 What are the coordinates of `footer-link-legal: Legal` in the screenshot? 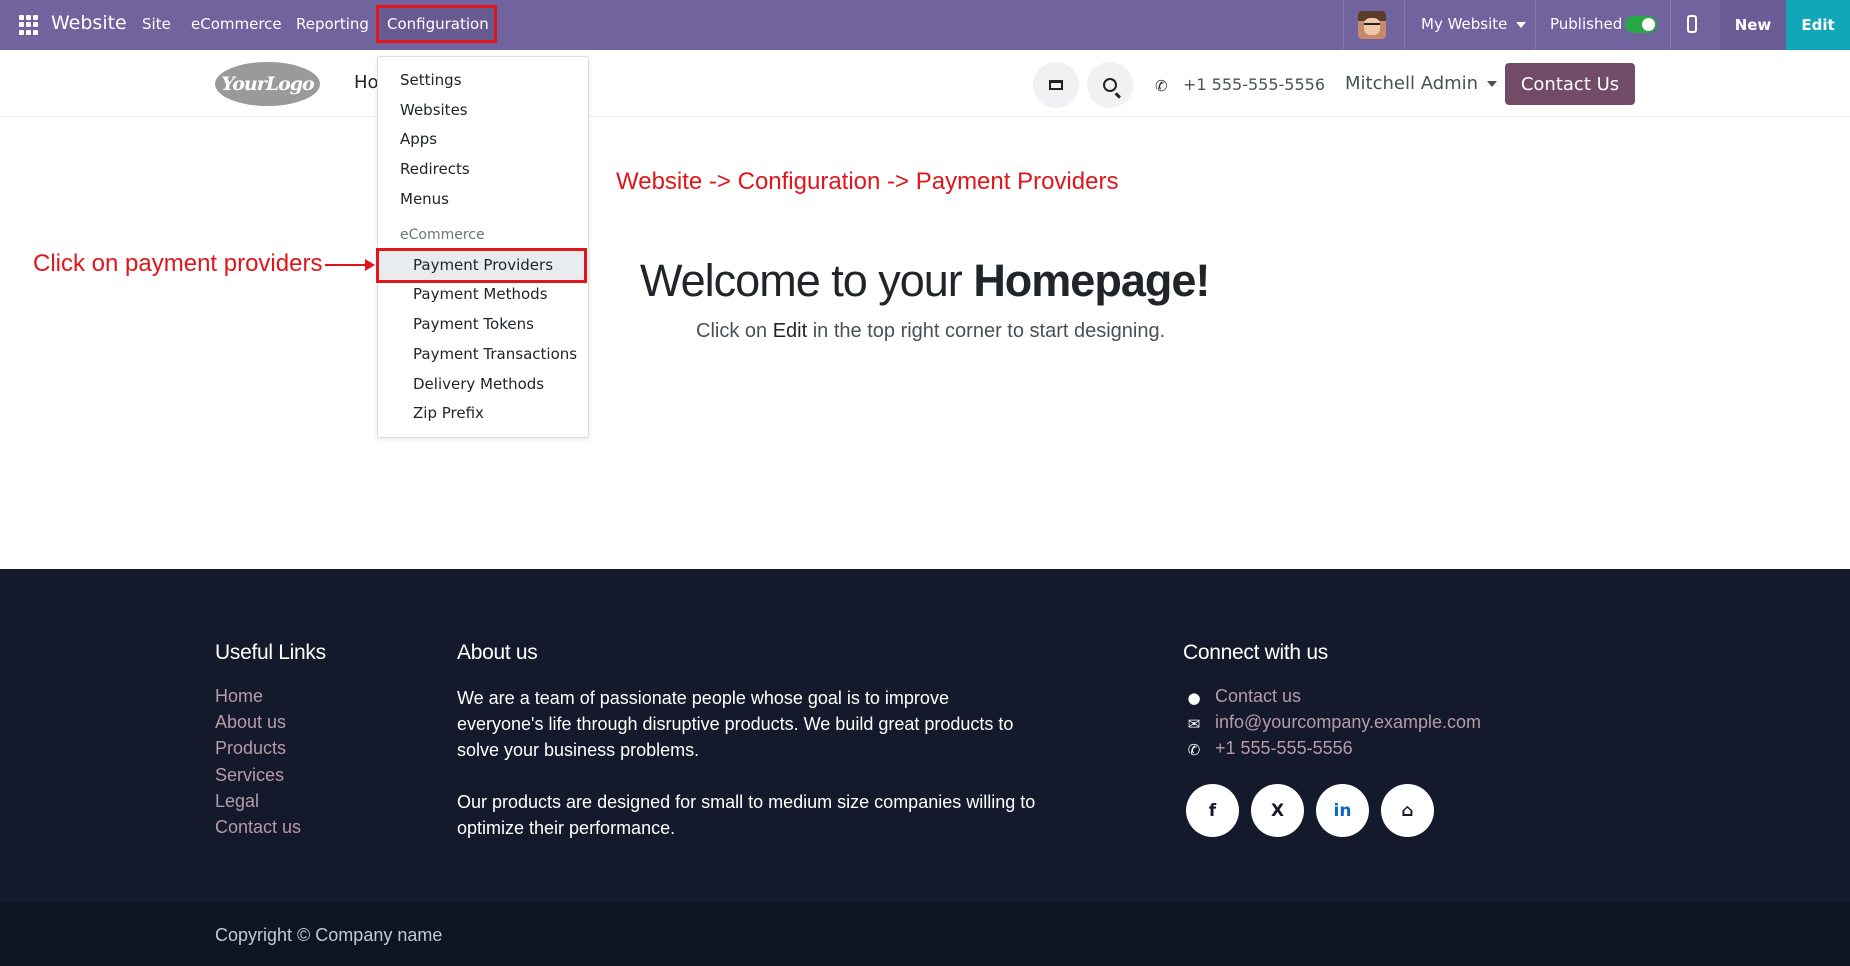 It's located at (237, 801).